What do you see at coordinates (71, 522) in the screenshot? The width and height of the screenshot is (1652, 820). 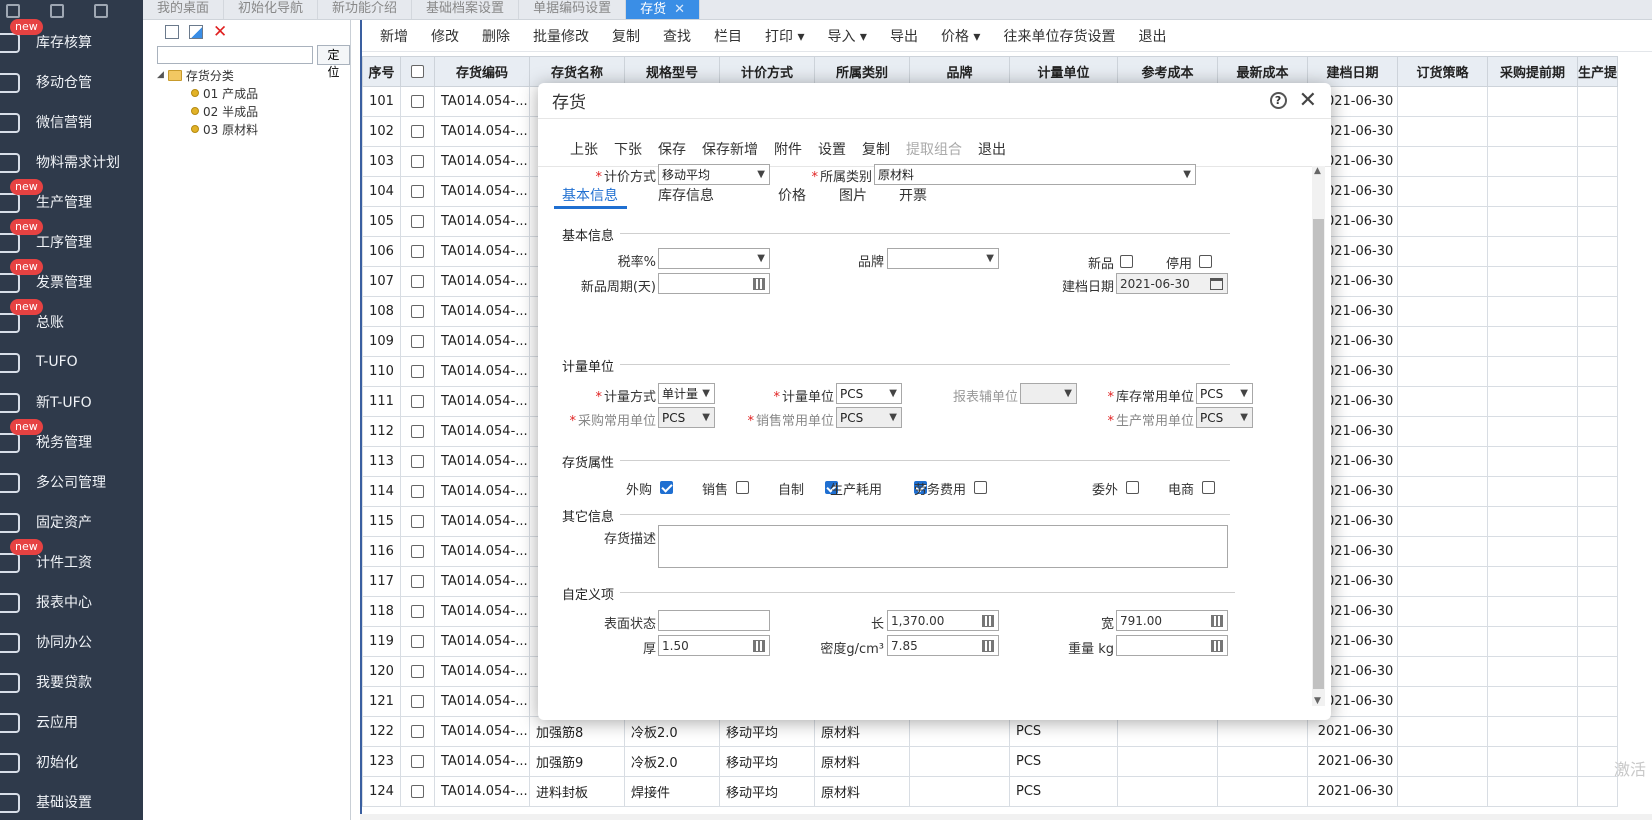 I see `sidebar-item: 固定资产` at bounding box center [71, 522].